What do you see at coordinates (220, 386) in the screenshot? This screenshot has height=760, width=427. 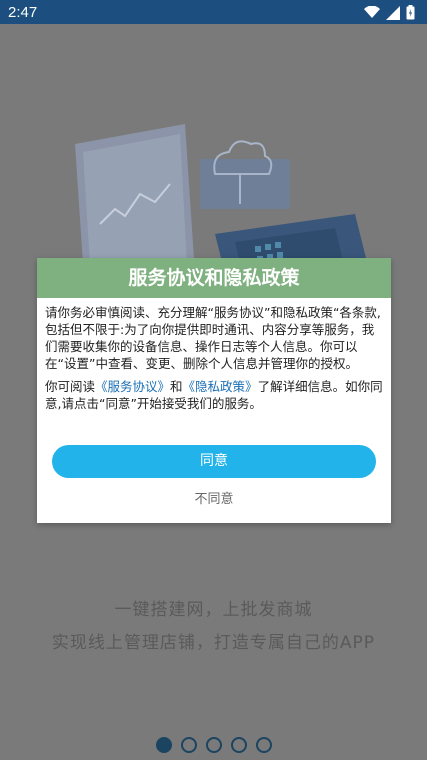 I see `privacy-policy-link: 《隐私政策》` at bounding box center [220, 386].